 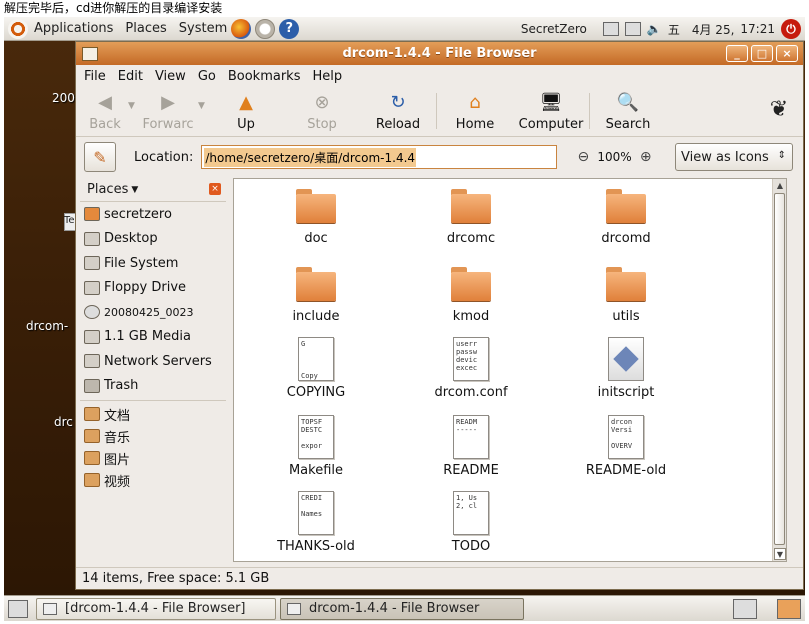 What do you see at coordinates (145, 28) in the screenshot?
I see `menu-places: Places` at bounding box center [145, 28].